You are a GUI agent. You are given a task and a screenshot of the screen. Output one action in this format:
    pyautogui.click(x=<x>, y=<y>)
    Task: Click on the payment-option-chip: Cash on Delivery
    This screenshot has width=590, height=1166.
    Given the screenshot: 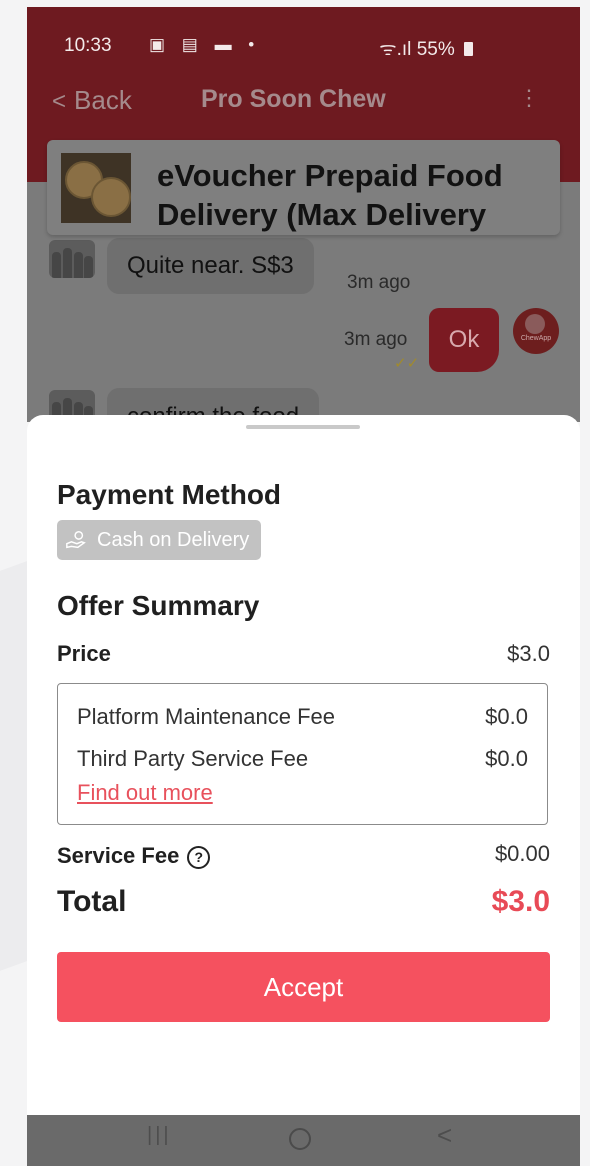 What is the action you would take?
    pyautogui.click(x=159, y=540)
    